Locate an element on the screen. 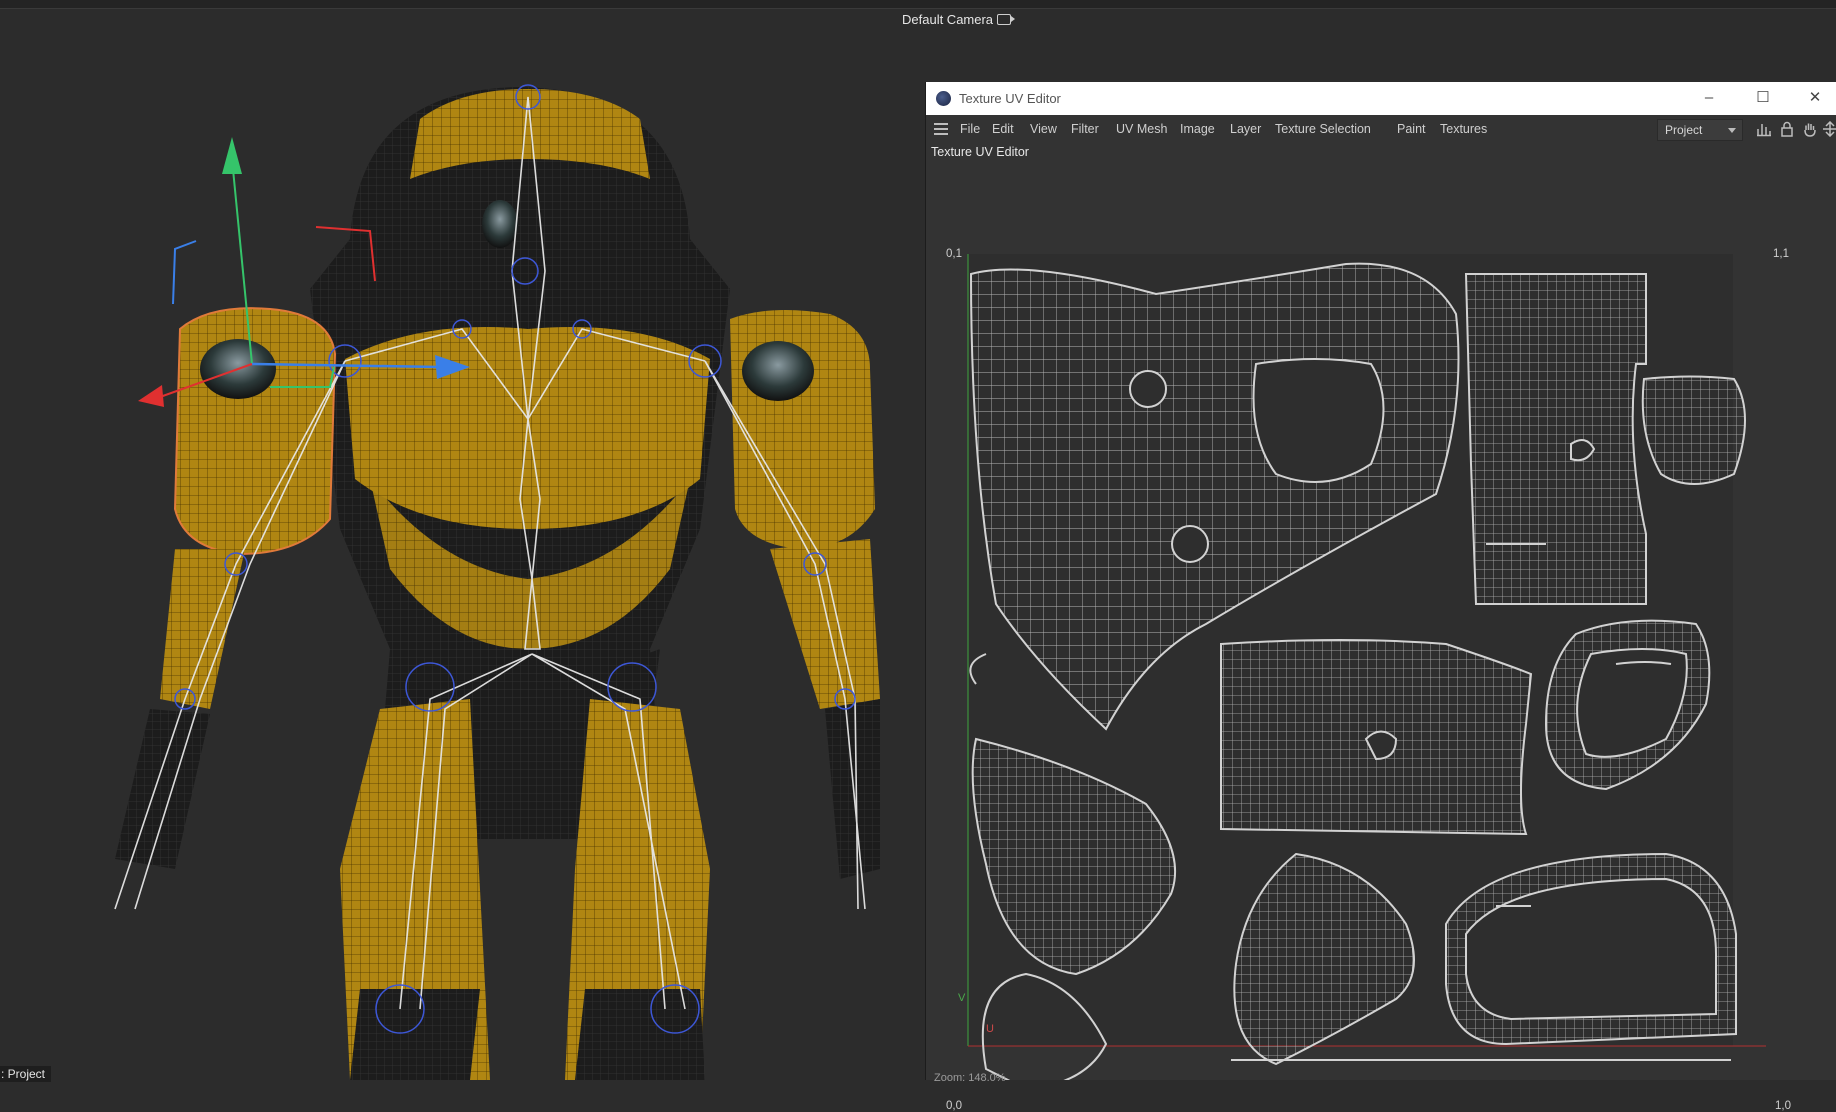 Image resolution: width=1836 pixels, height=1112 pixels. chevron-down-icon is located at coordinates (1732, 130).